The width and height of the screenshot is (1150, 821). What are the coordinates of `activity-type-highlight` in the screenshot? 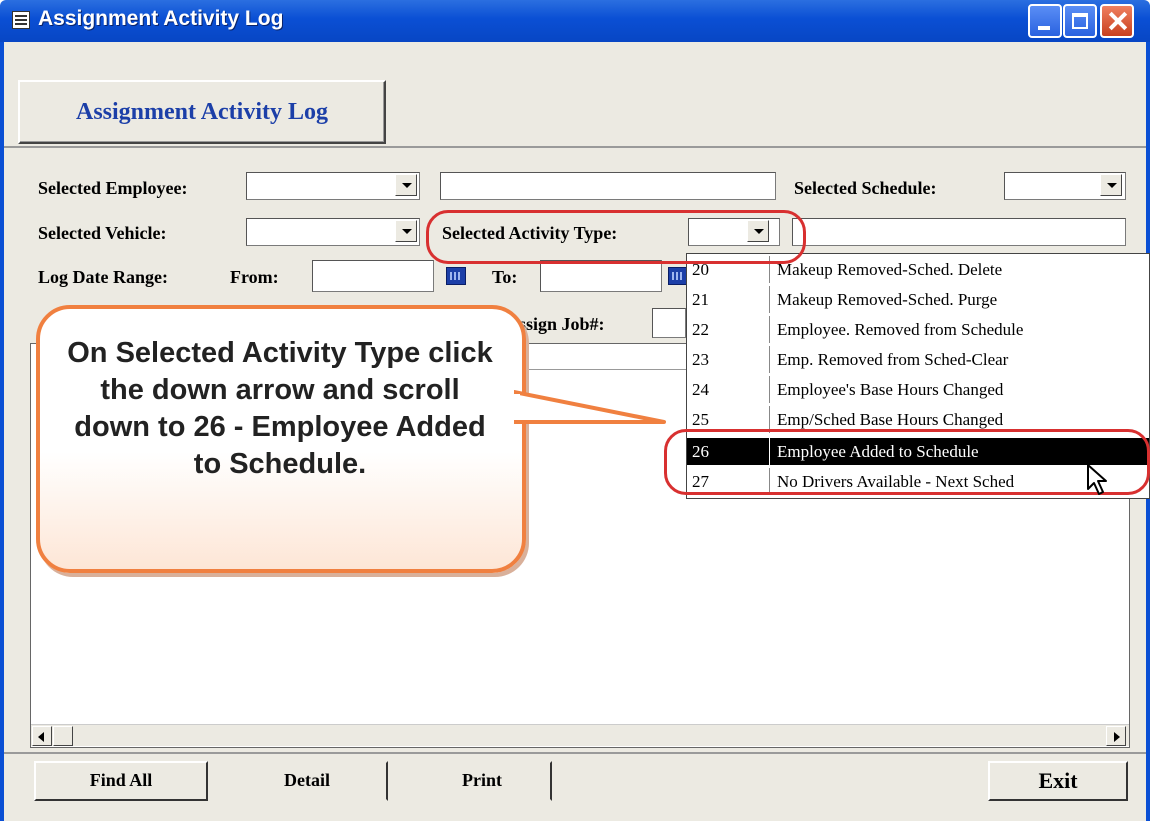 It's located at (616, 237).